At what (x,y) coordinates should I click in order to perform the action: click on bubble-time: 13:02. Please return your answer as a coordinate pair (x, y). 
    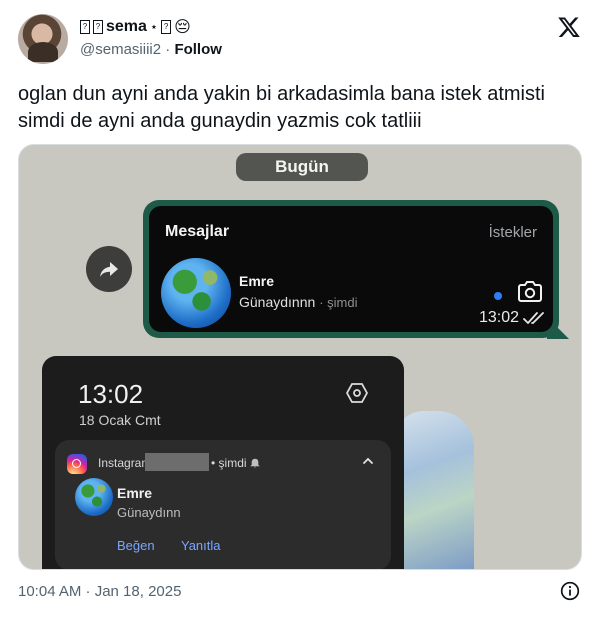
    Looking at the image, I should click on (499, 317).